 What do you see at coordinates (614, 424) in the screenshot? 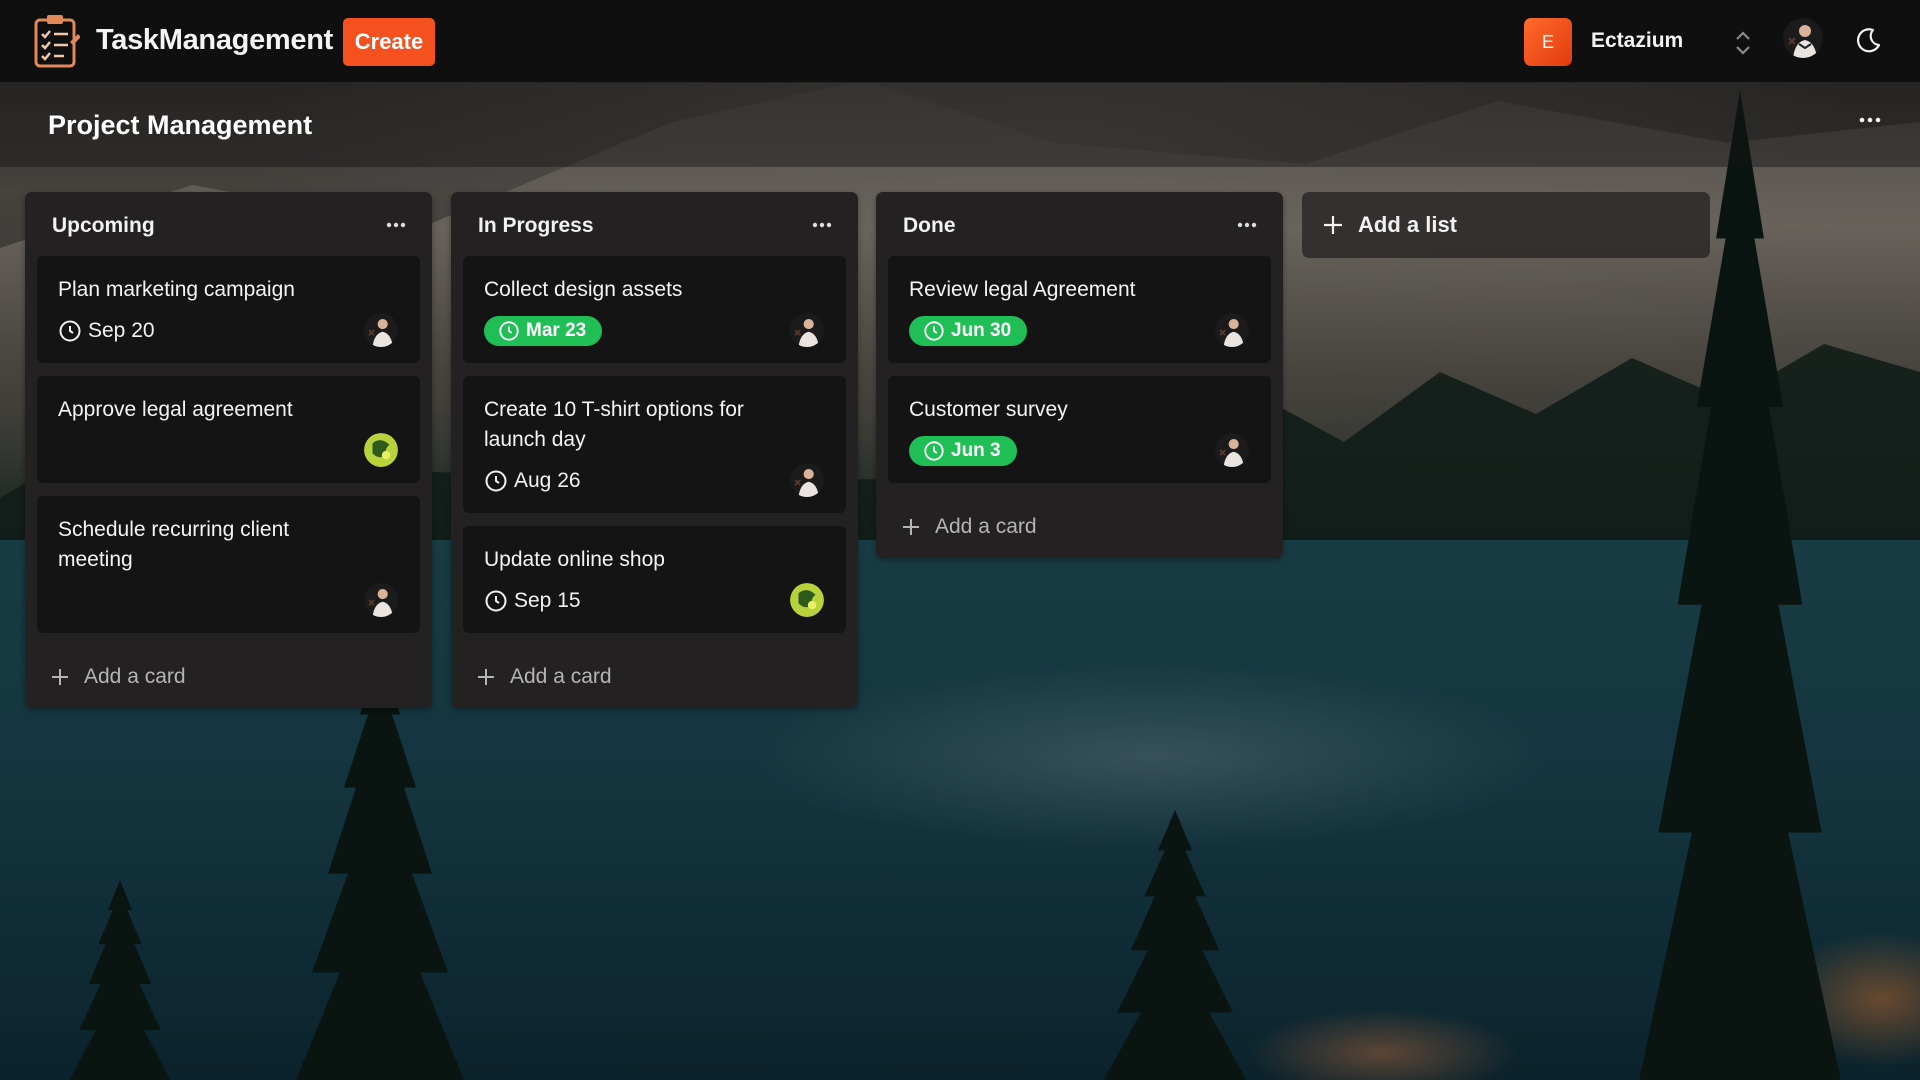
I see `card-title: Create 10 T-shirt options for launch day` at bounding box center [614, 424].